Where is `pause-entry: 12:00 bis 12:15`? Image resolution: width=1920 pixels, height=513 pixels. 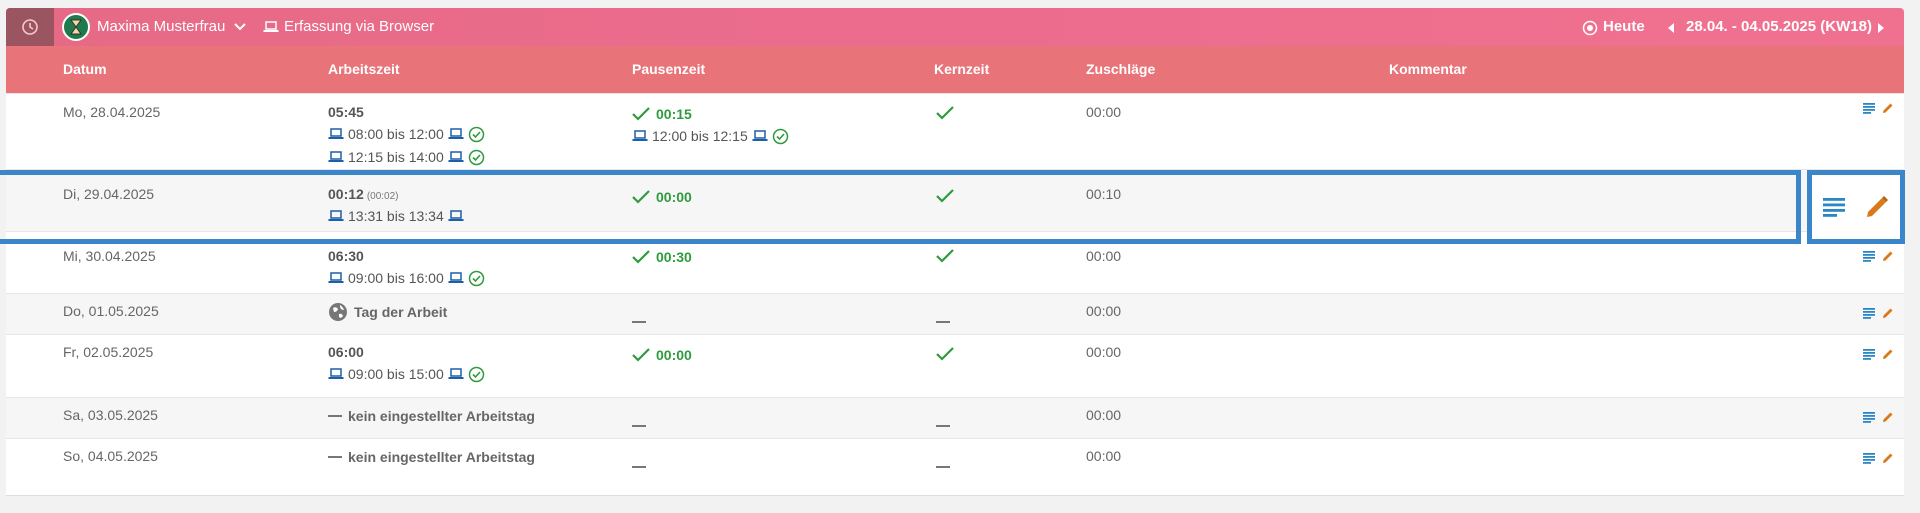
pause-entry: 12:00 bis 12:15 is located at coordinates (710, 136).